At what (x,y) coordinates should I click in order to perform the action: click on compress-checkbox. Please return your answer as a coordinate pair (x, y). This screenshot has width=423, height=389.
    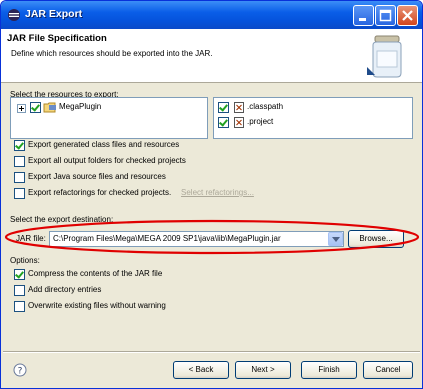
    Looking at the image, I should click on (19, 274).